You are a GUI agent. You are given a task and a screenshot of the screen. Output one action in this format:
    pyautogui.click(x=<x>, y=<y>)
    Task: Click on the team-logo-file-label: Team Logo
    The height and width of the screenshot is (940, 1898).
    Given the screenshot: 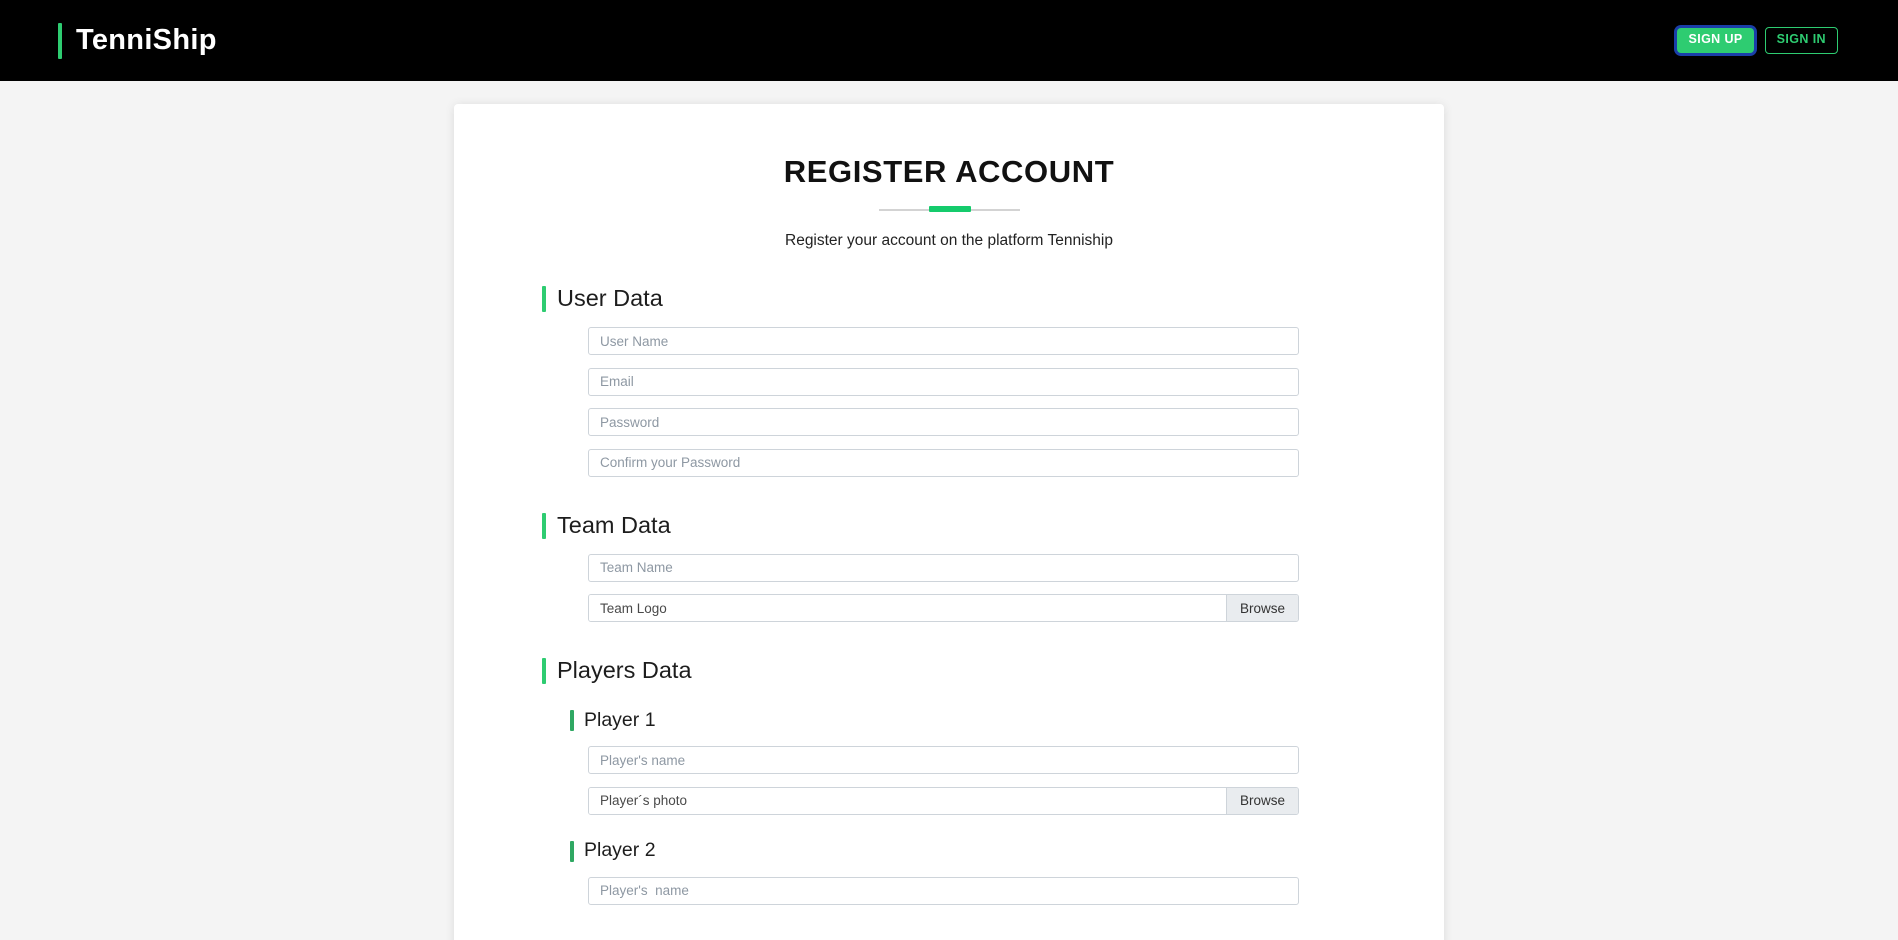 What is the action you would take?
    pyautogui.click(x=907, y=608)
    